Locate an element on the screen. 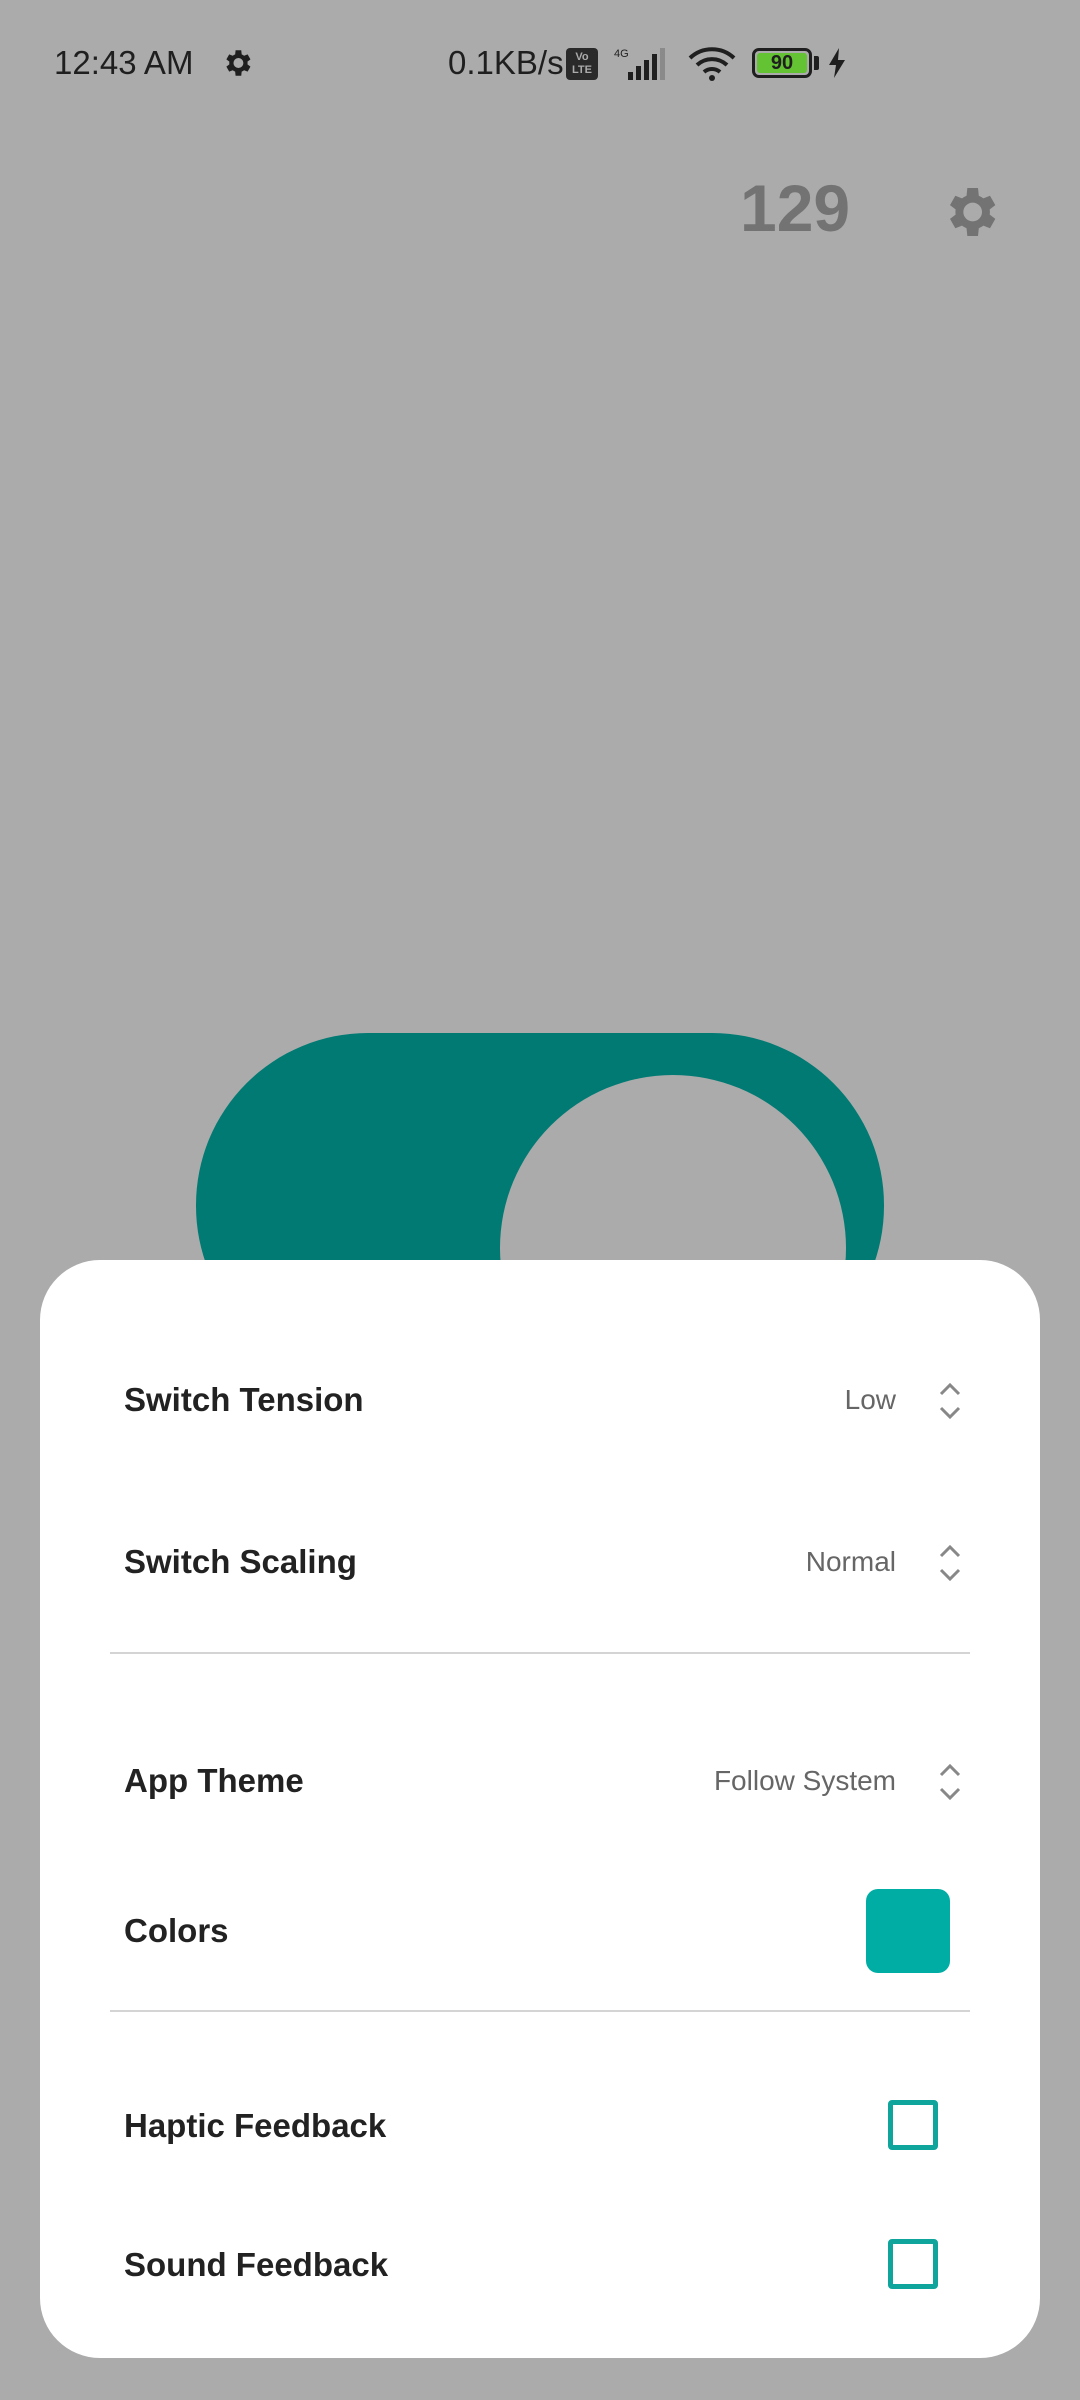 The image size is (1080, 2400). switch-scaling-label: Switch Scaling is located at coordinates (240, 1561).